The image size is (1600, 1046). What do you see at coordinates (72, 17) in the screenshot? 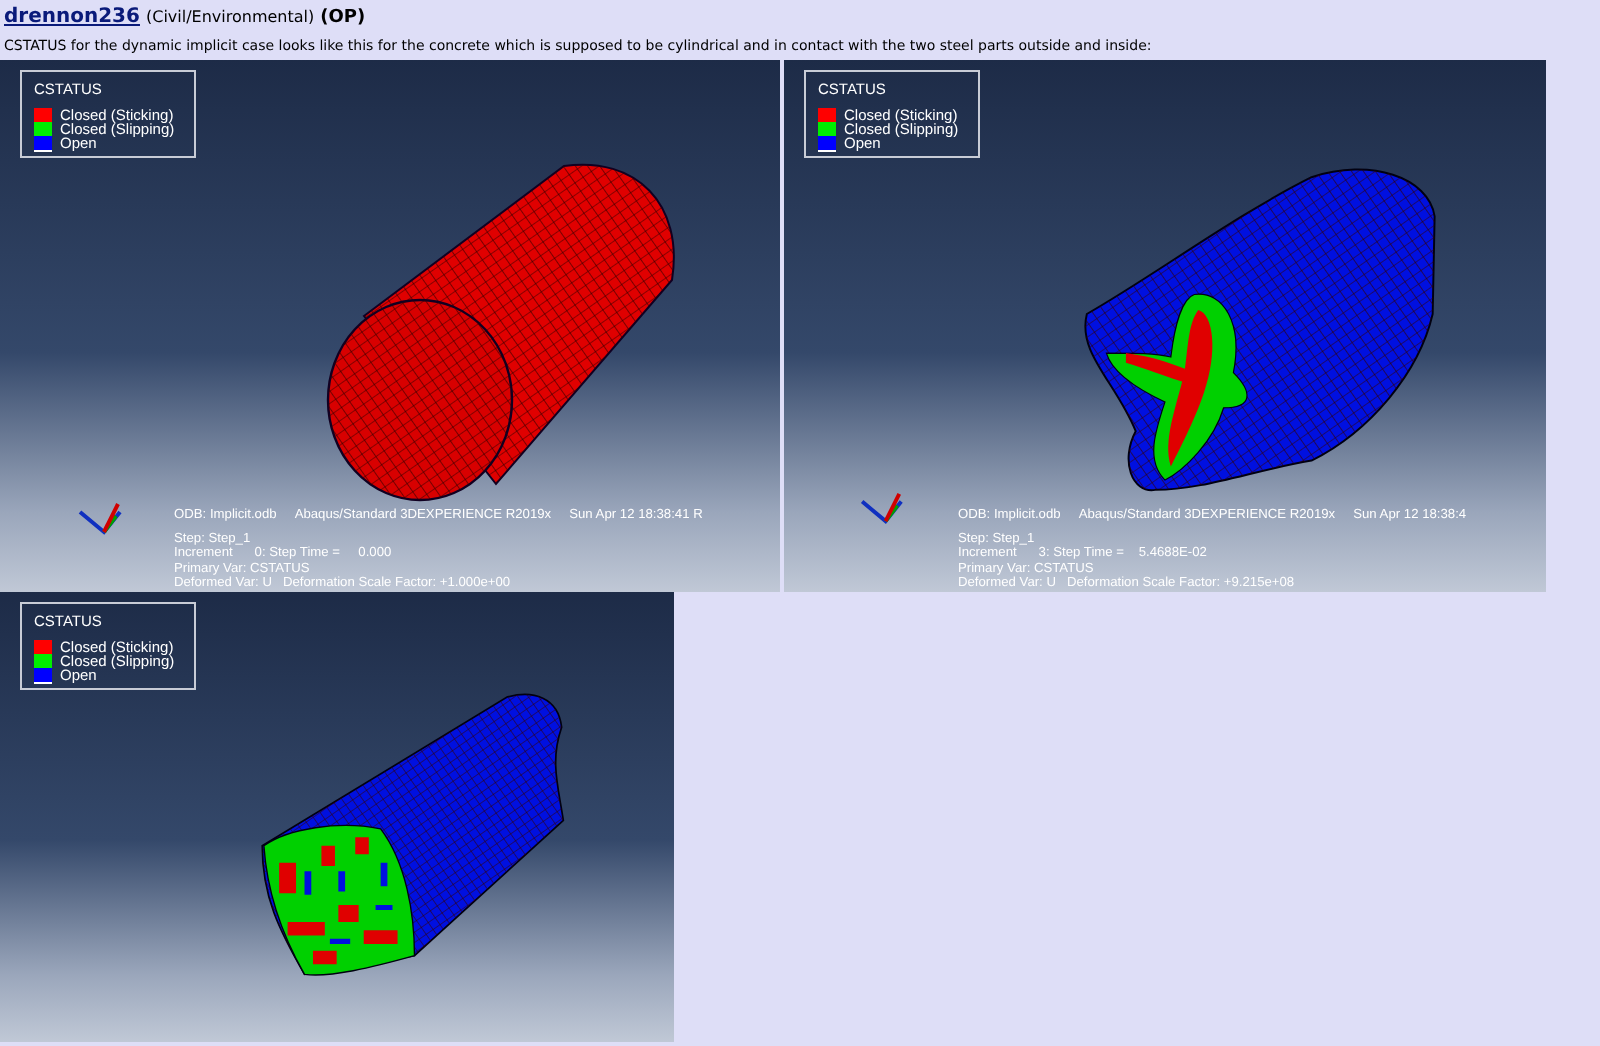
I see `username-link: drennon236` at bounding box center [72, 17].